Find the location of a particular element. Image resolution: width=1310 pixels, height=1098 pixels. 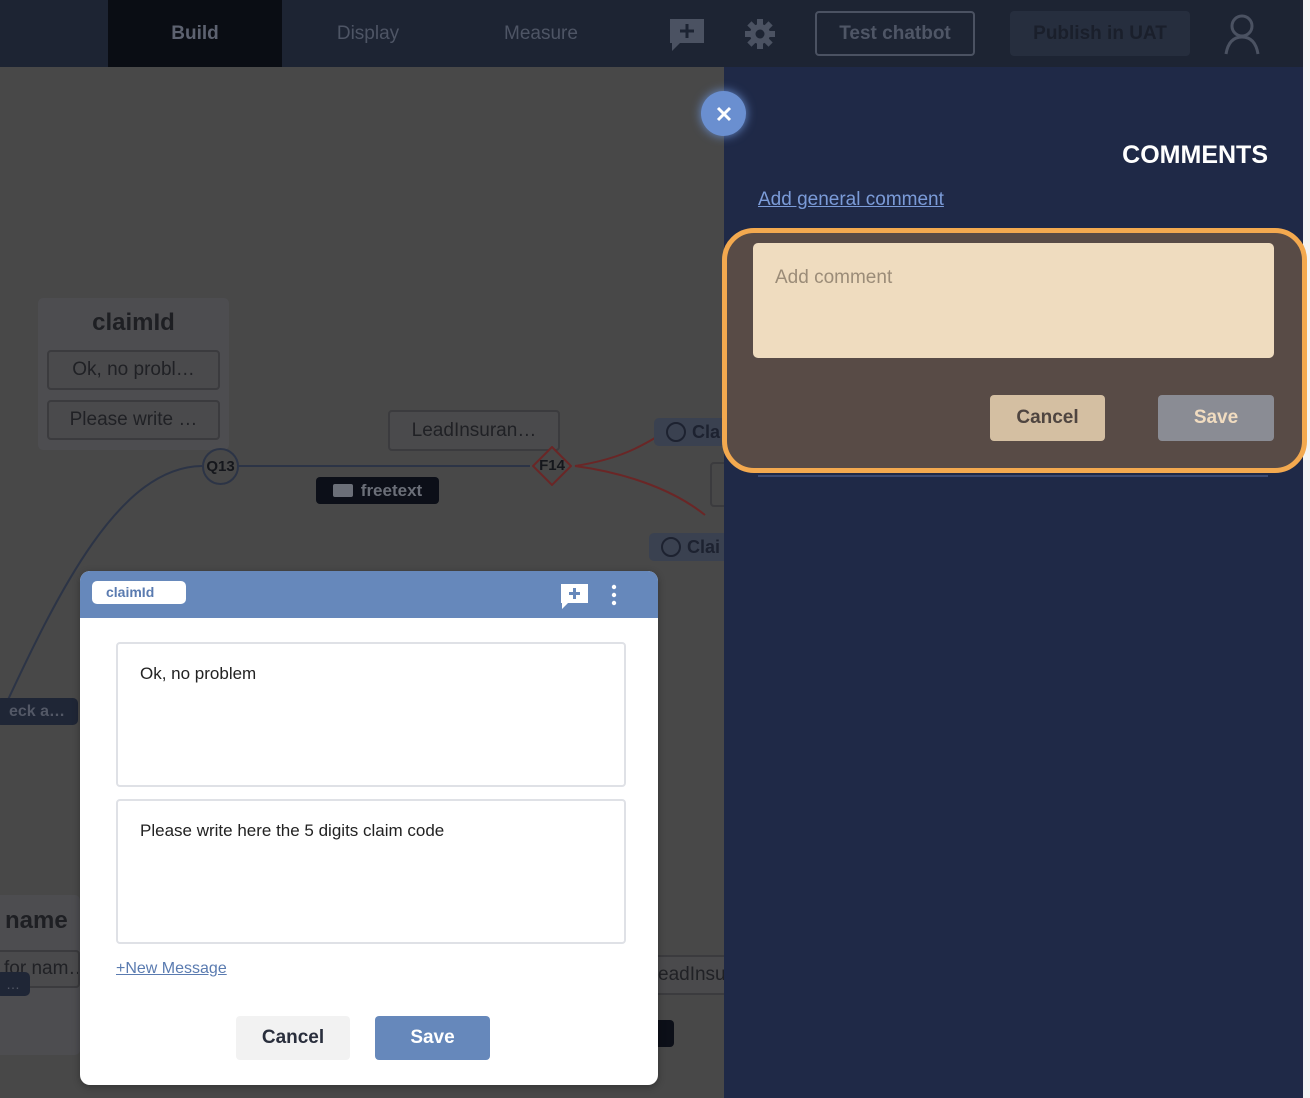

node-title: claimId is located at coordinates (133, 322).